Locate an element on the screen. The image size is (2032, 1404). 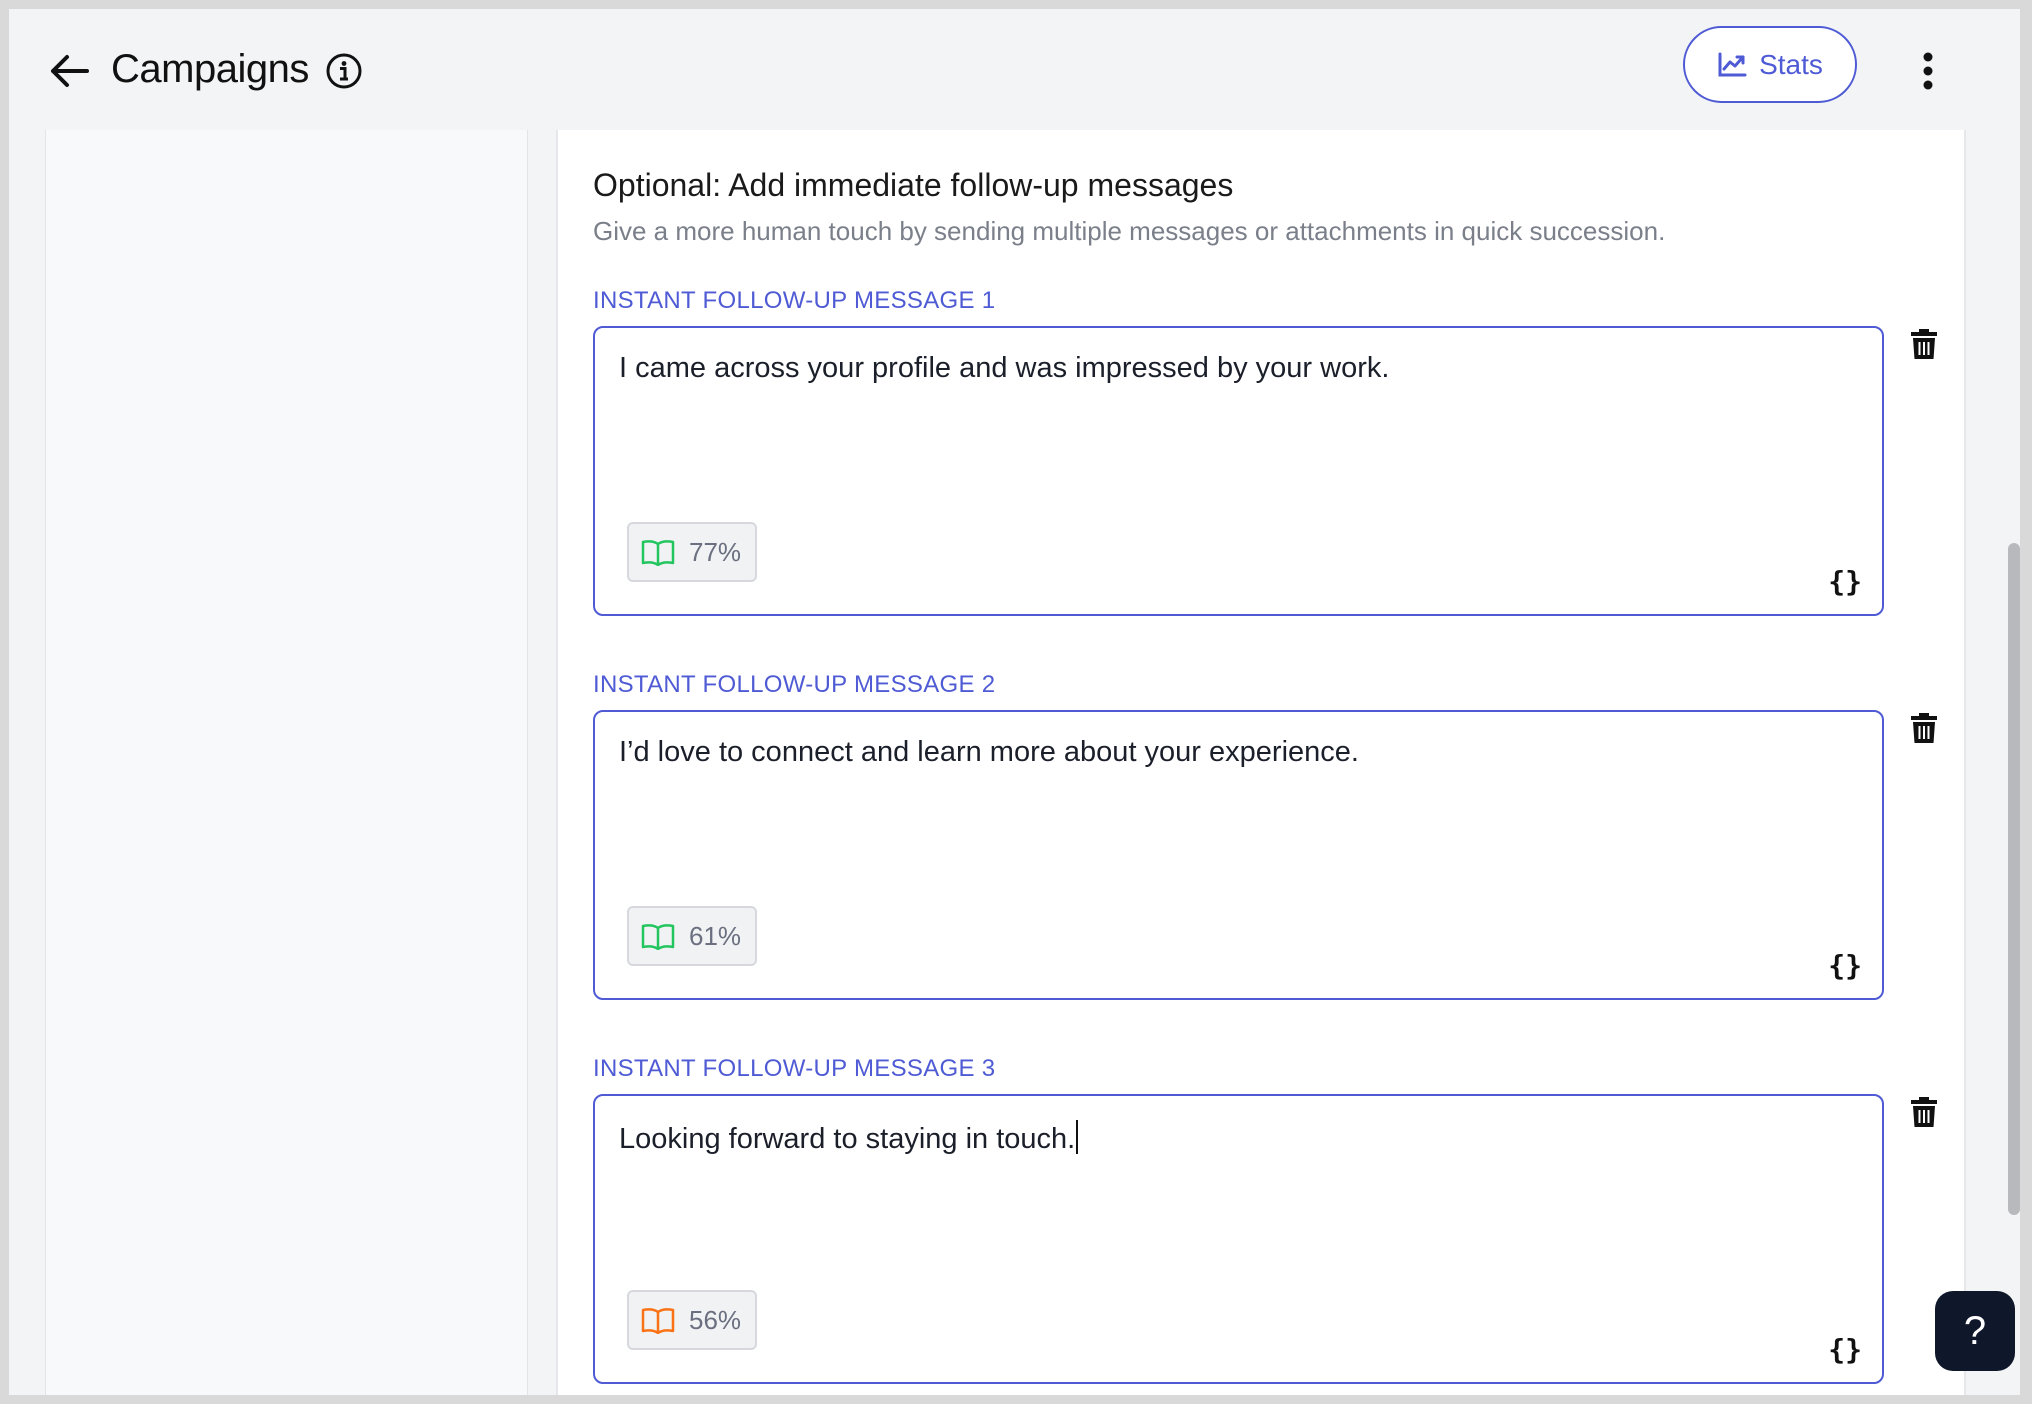
message-text: Looking forward to staying in touch. is located at coordinates (849, 1138).